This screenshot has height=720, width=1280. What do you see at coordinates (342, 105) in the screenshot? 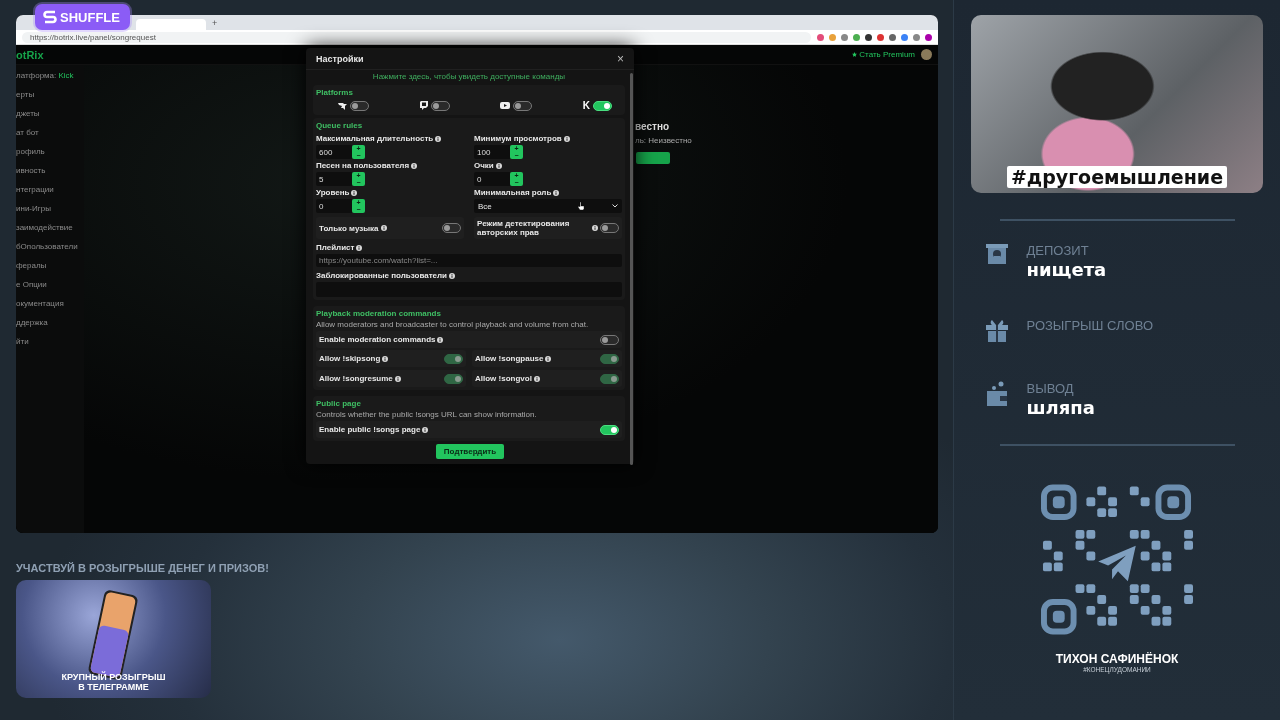
I see `bird-icon` at bounding box center [342, 105].